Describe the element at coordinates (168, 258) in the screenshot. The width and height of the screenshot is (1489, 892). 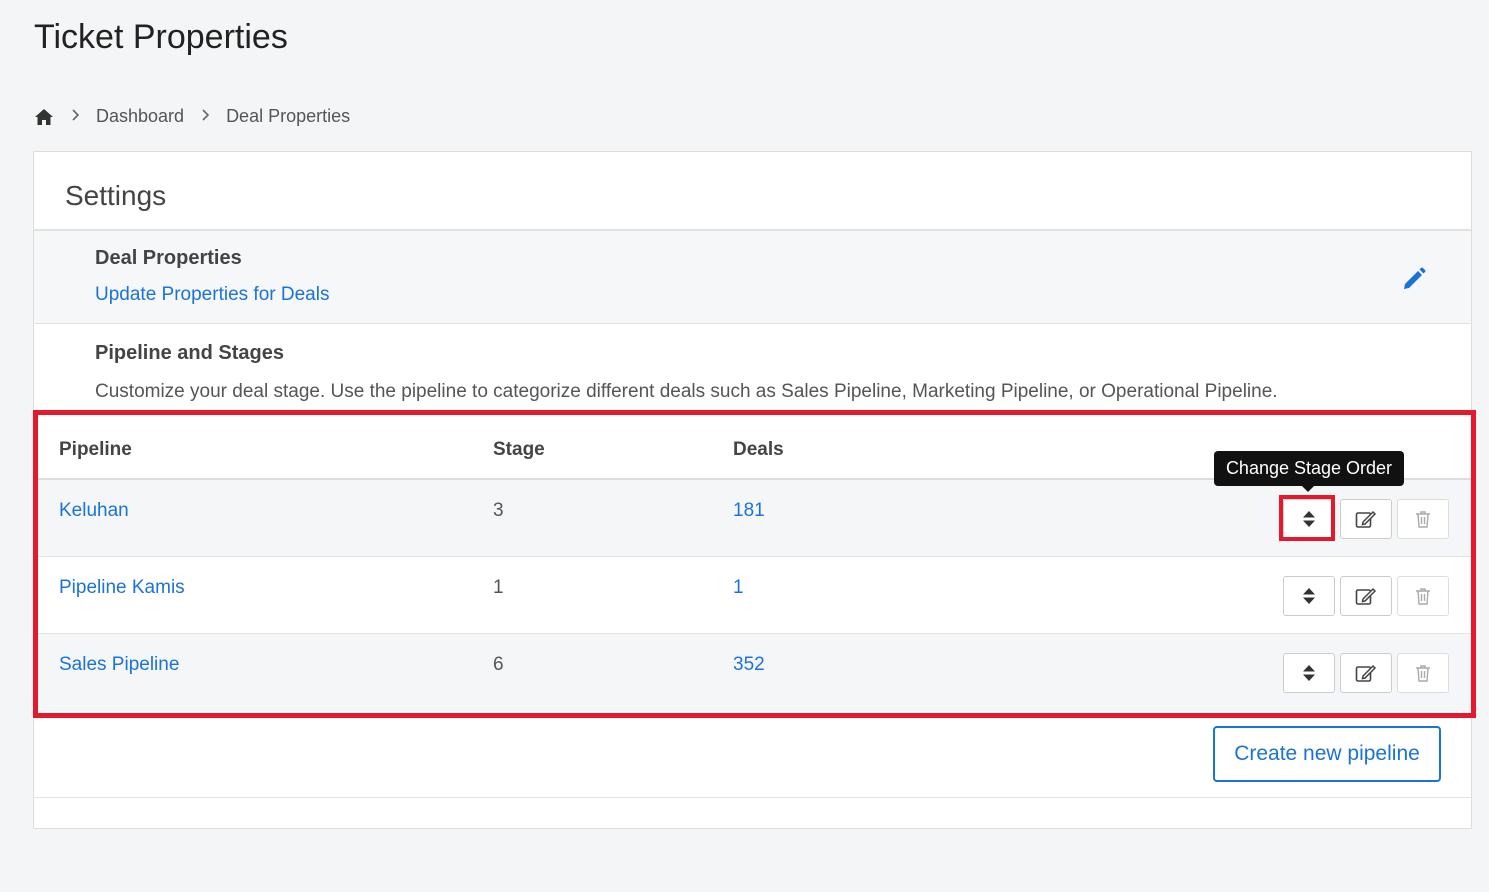
I see `deal-properties-title: Deal Properties` at that location.